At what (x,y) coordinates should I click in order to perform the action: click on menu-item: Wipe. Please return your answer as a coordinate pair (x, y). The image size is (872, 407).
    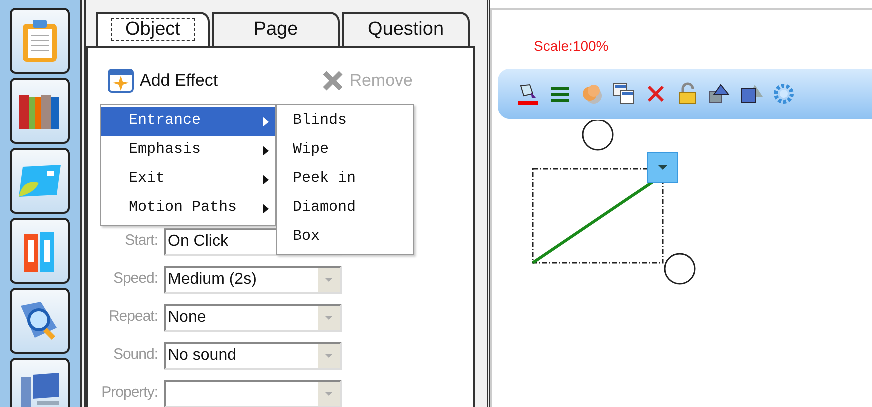
    Looking at the image, I should click on (345, 150).